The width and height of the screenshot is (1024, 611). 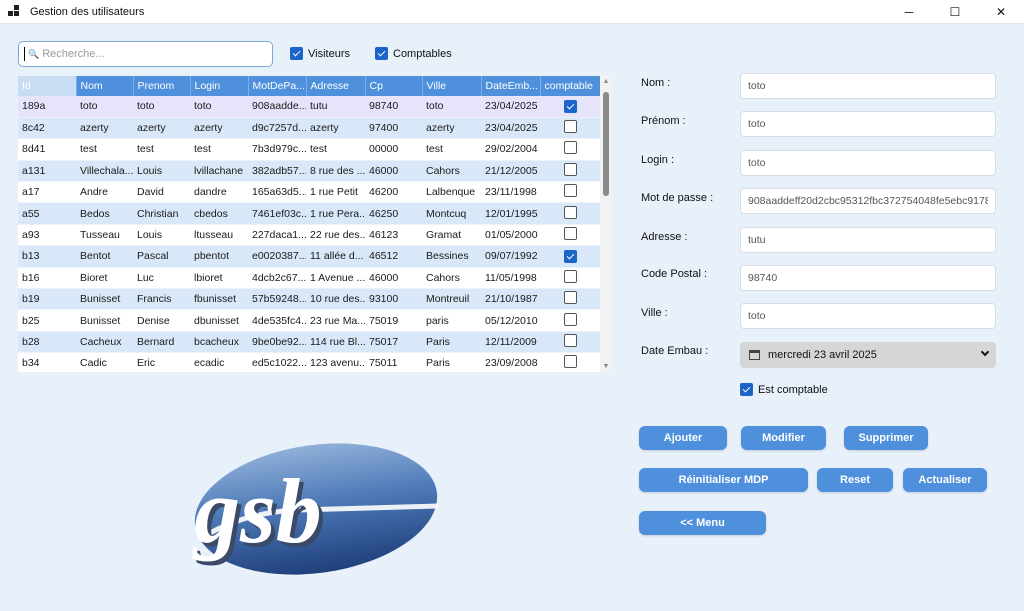 What do you see at coordinates (296, 53) in the screenshot?
I see `checkbox-visiteurs` at bounding box center [296, 53].